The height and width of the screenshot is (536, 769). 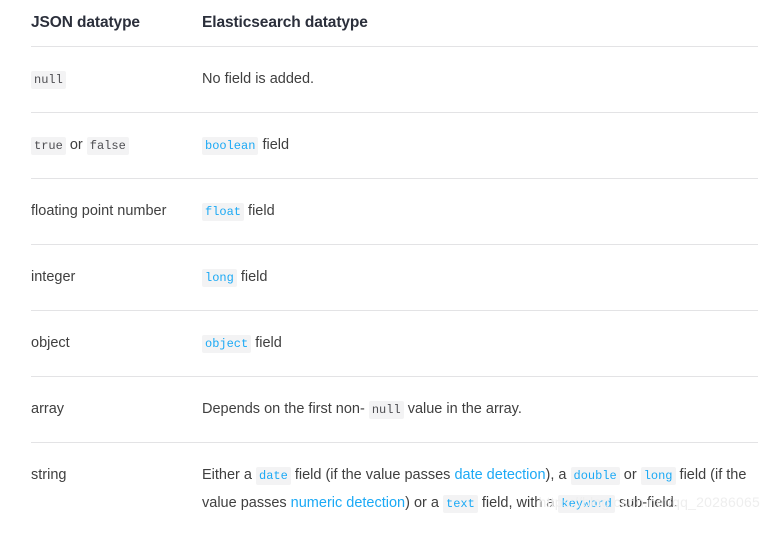 I want to click on table-row: object object field, so click(x=394, y=344).